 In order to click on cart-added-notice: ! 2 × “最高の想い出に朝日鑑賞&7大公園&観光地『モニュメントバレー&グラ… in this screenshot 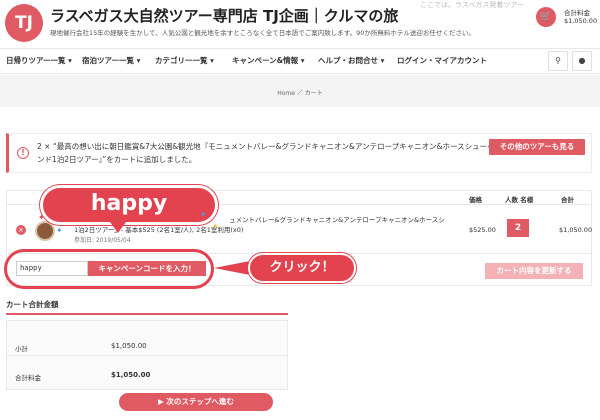, I will do `click(299, 153)`.